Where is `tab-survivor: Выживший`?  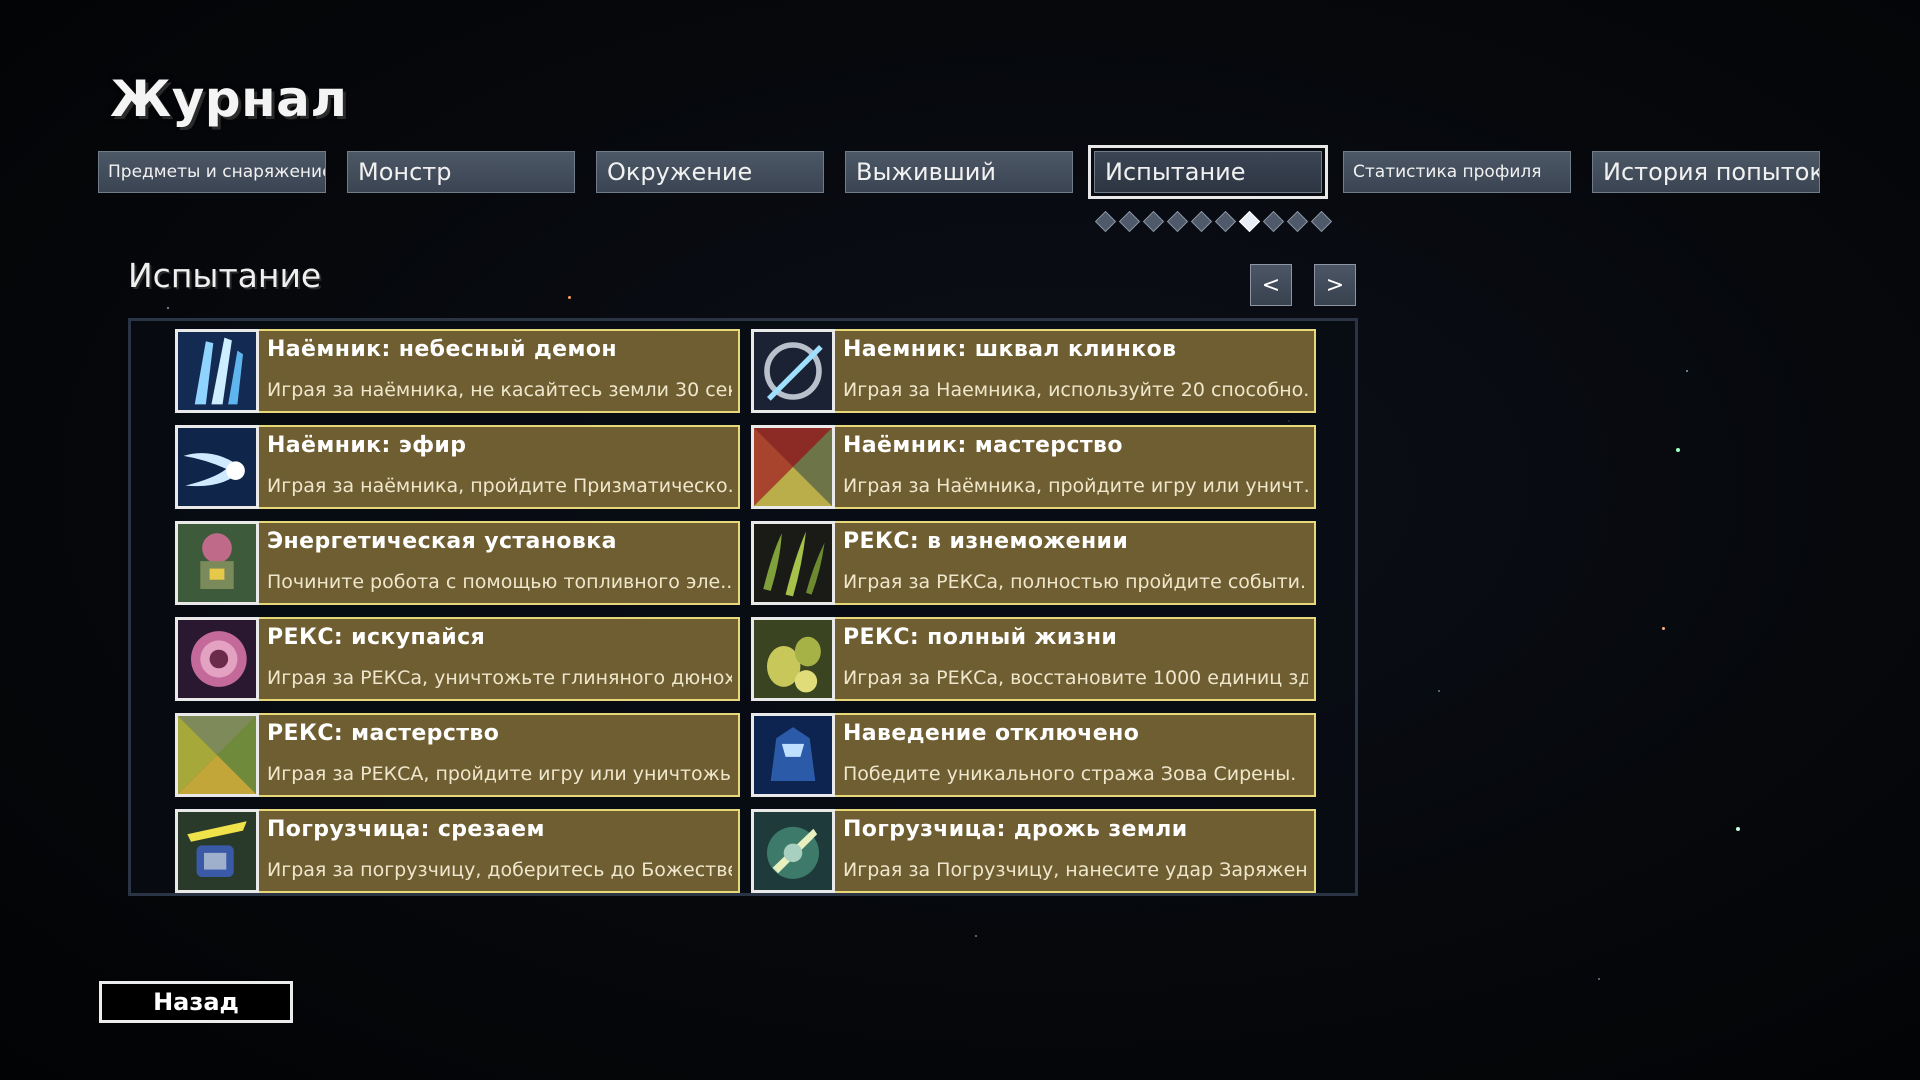
tab-survivor: Выживший is located at coordinates (959, 172).